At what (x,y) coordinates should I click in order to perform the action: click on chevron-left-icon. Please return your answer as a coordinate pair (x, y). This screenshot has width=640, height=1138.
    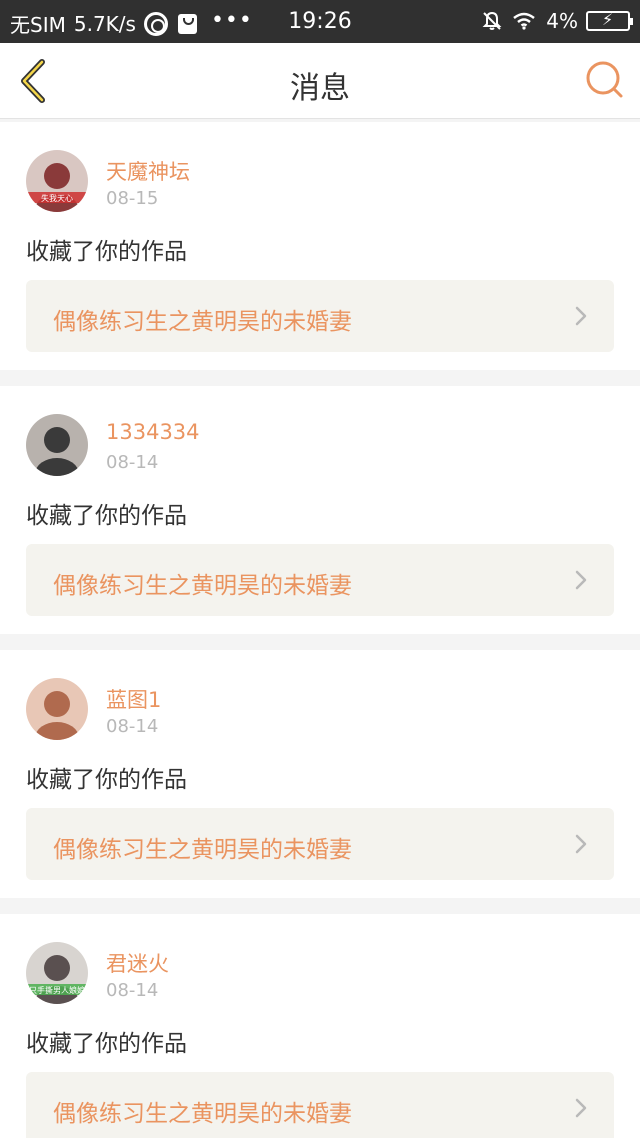
    Looking at the image, I should click on (33, 81).